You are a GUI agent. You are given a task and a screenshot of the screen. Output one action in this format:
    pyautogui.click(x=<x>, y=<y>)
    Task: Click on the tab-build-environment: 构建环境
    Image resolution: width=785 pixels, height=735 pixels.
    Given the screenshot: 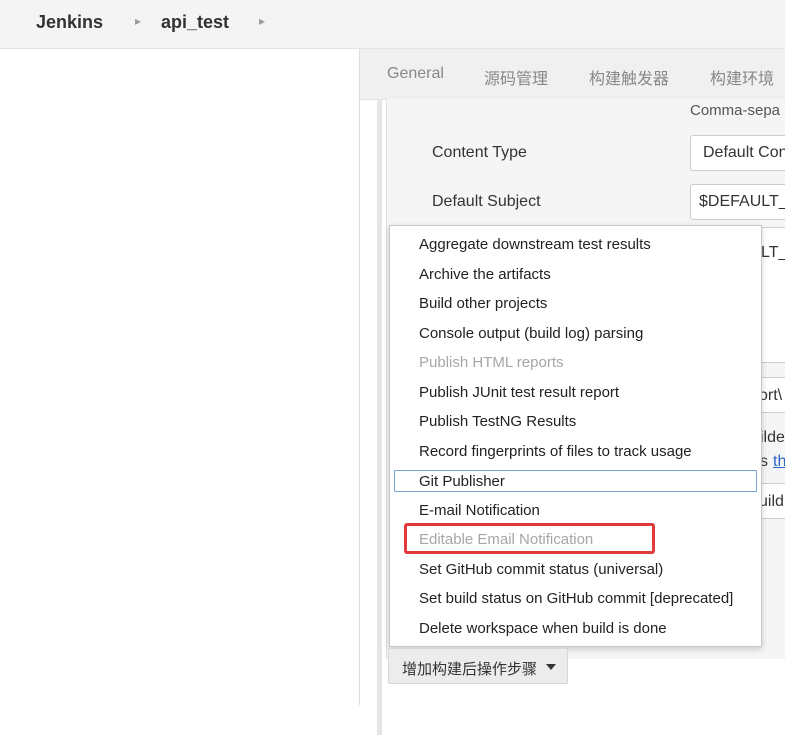 What is the action you would take?
    pyautogui.click(x=742, y=77)
    